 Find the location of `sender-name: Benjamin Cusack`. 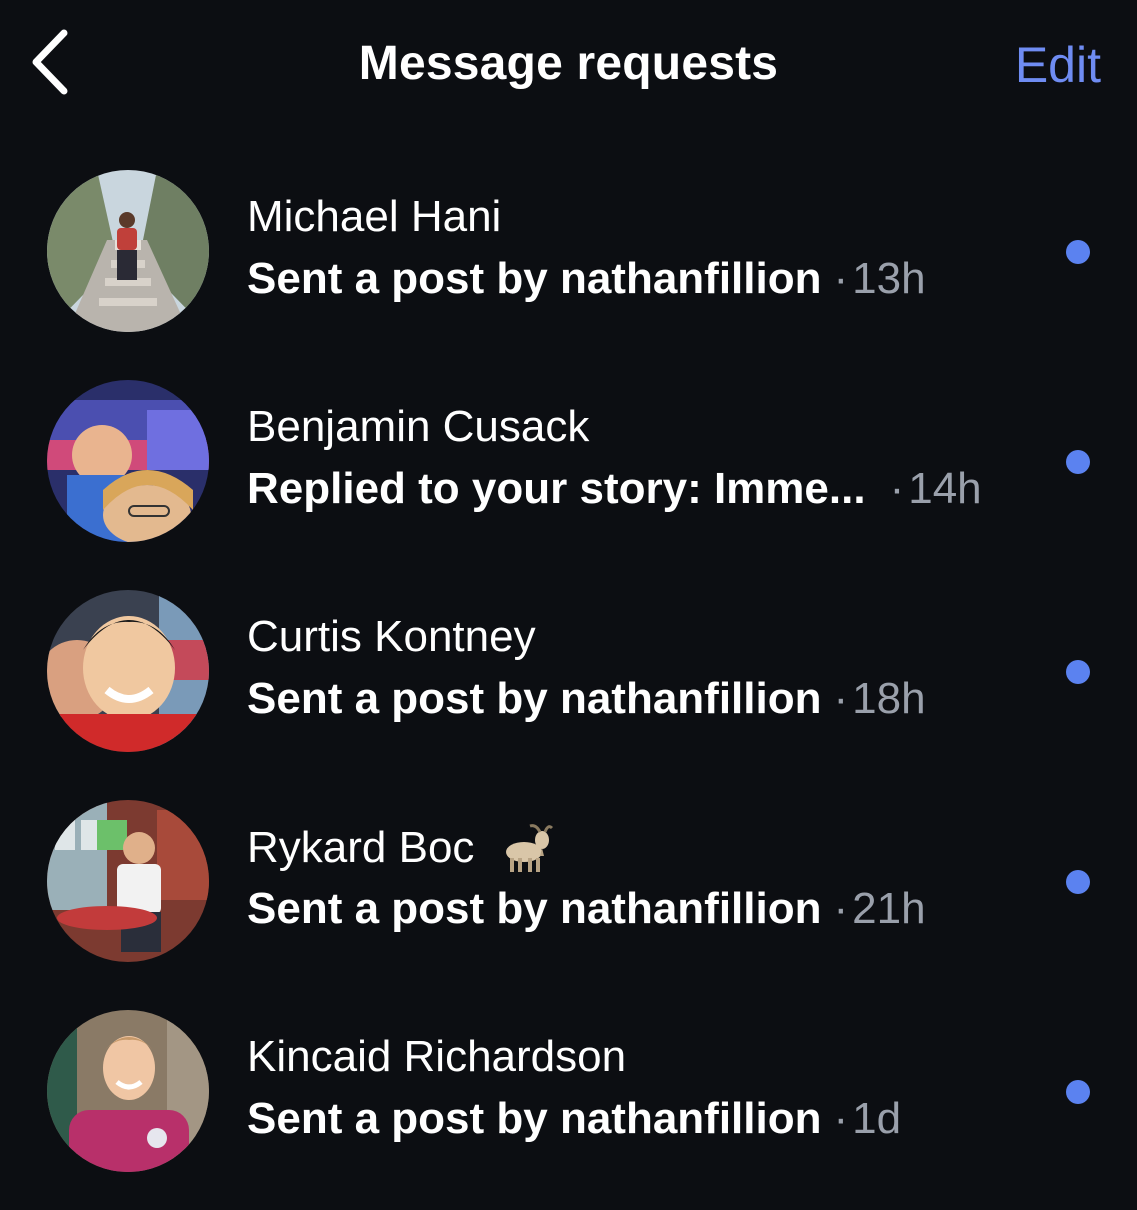

sender-name: Benjamin Cusack is located at coordinates (418, 426).